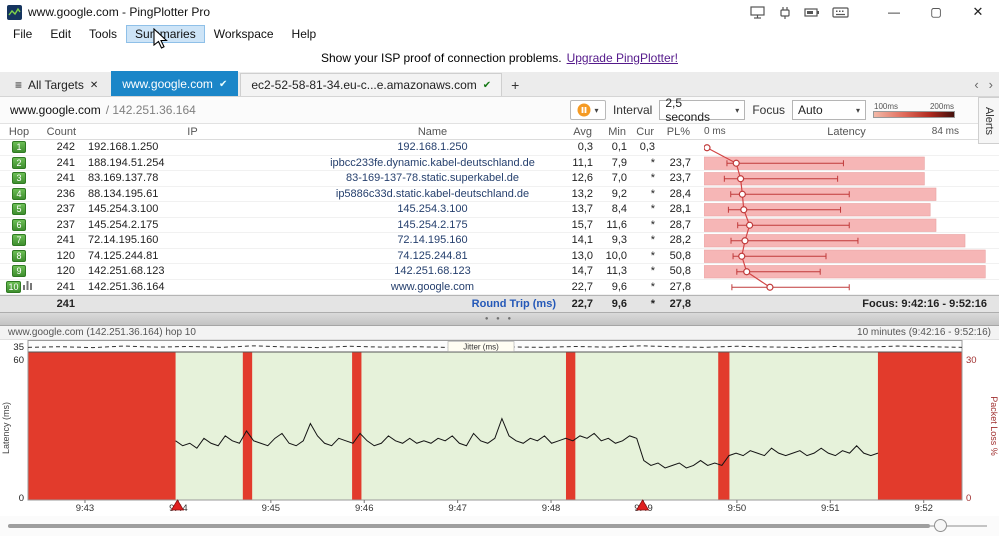 Image resolution: width=999 pixels, height=540 pixels. Describe the element at coordinates (619, 304) in the screenshot. I see `summary-min: 9,6` at that location.